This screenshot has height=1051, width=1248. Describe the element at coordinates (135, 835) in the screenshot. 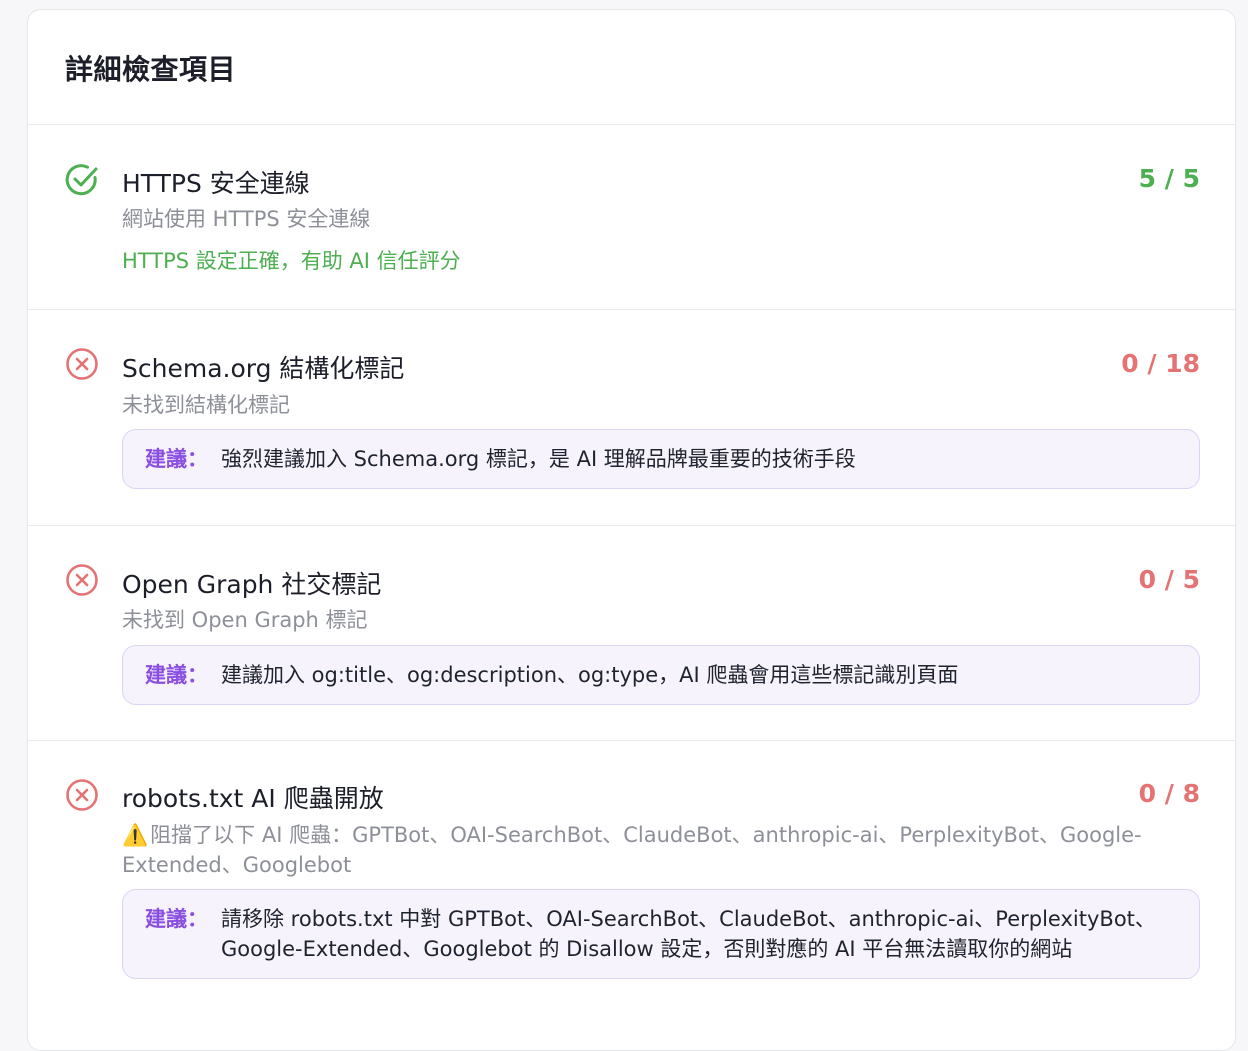

I see `warning-icon: ⚠️` at that location.